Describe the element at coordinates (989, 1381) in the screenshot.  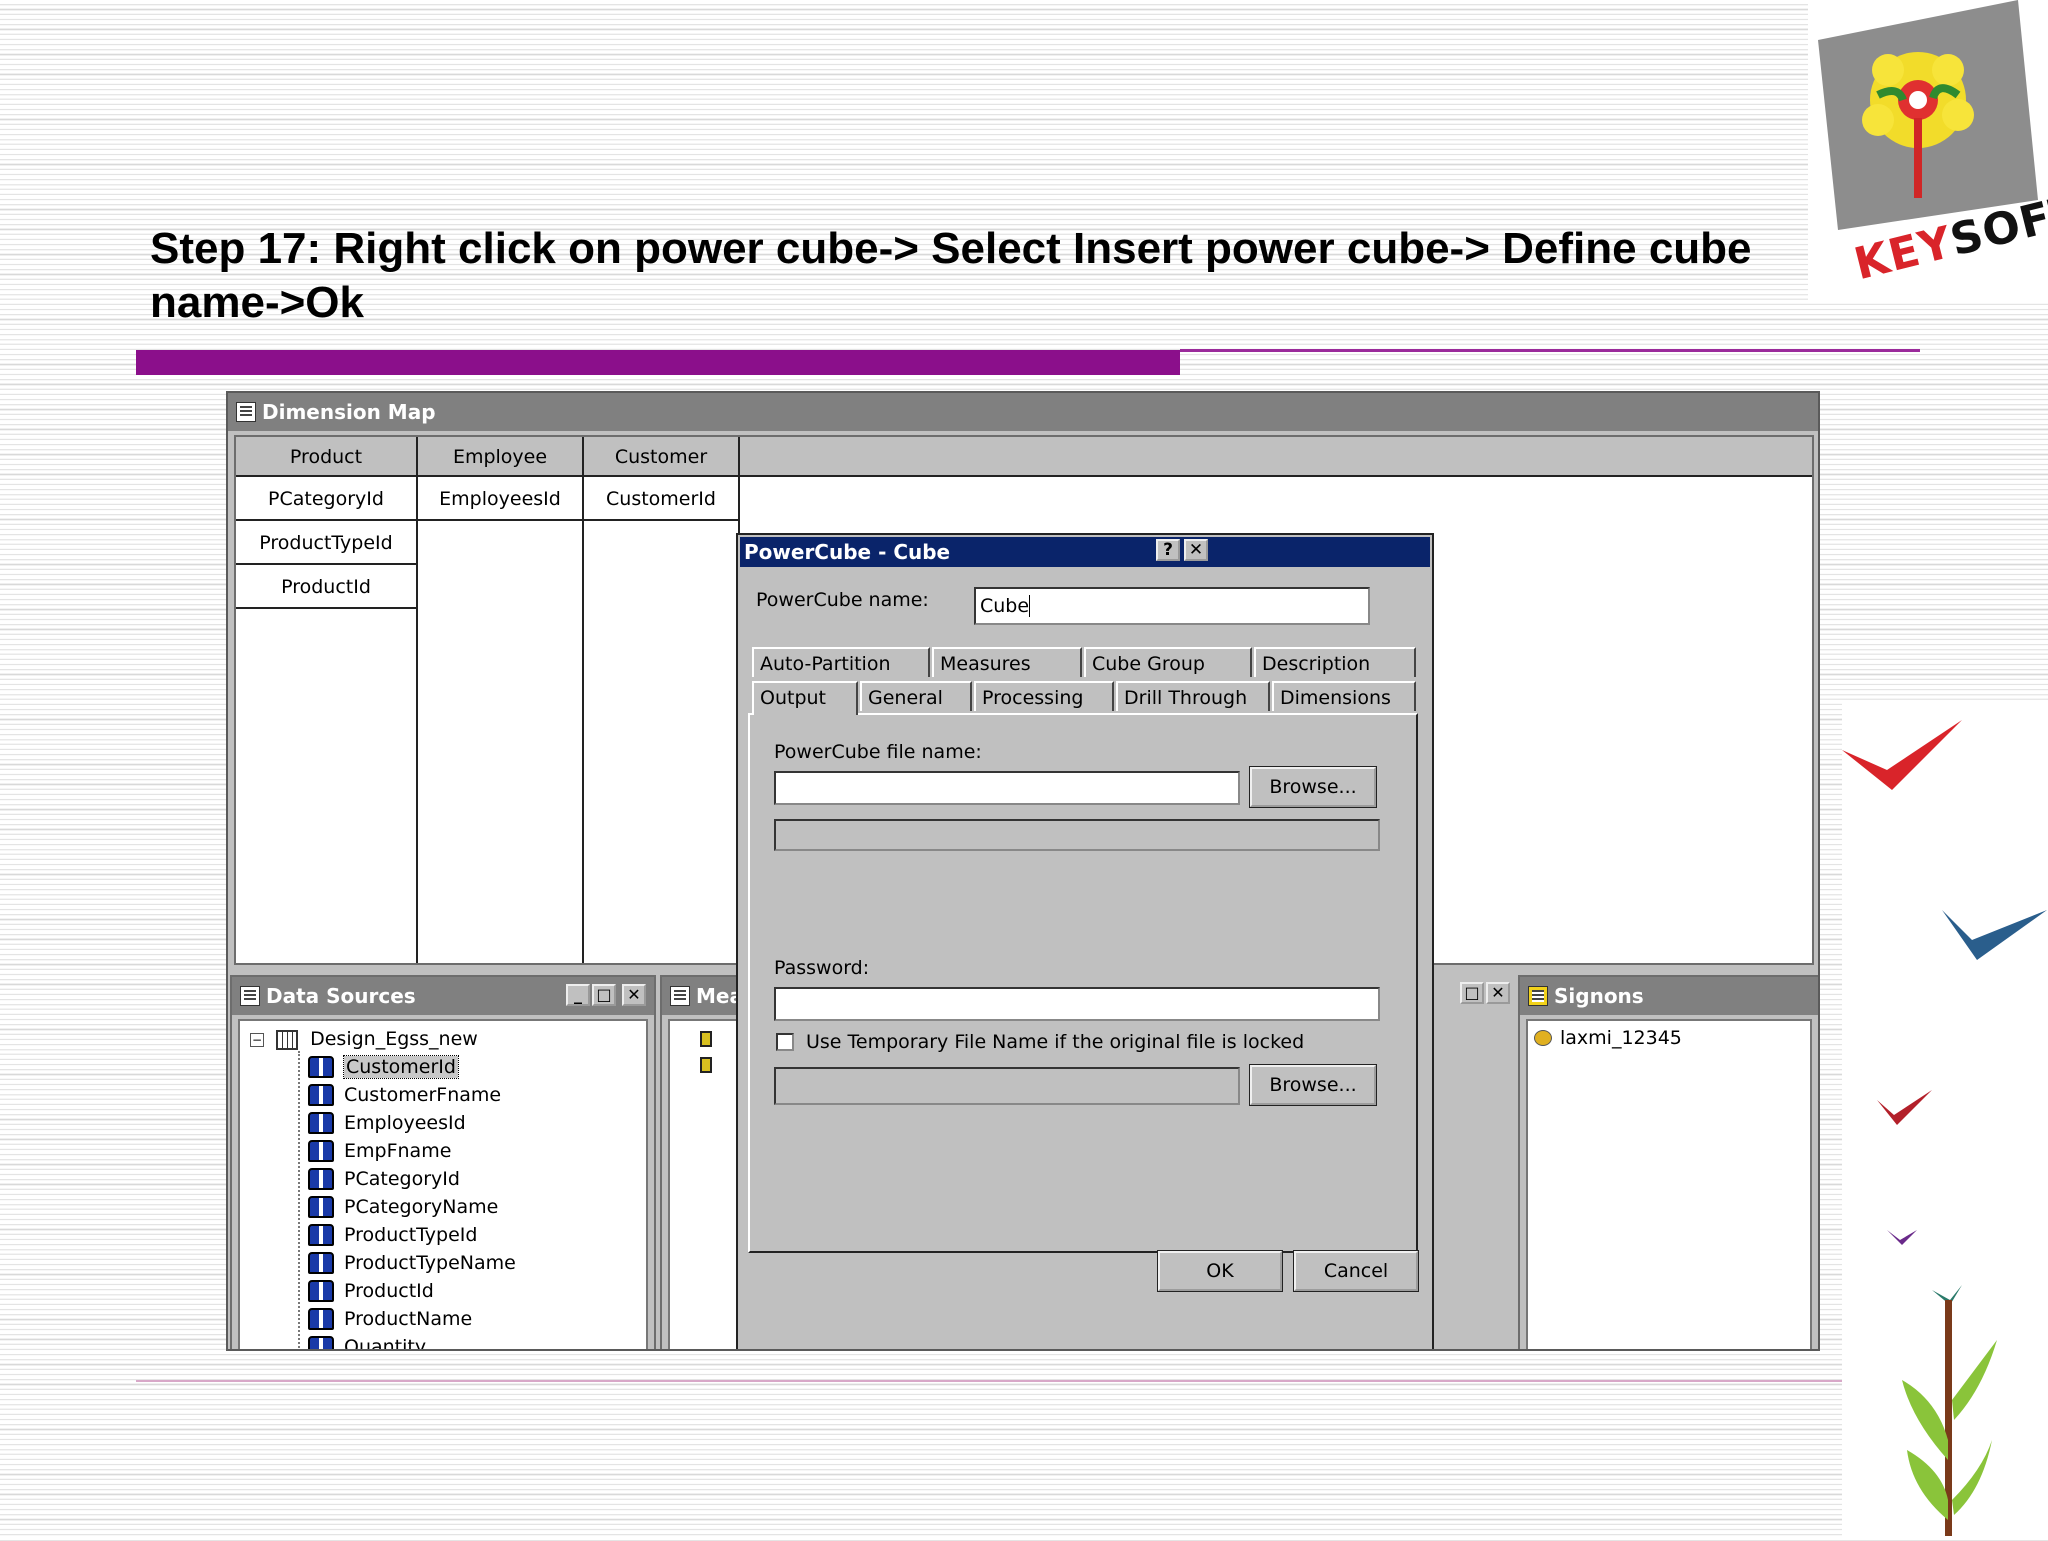
I see `footer-rule` at that location.